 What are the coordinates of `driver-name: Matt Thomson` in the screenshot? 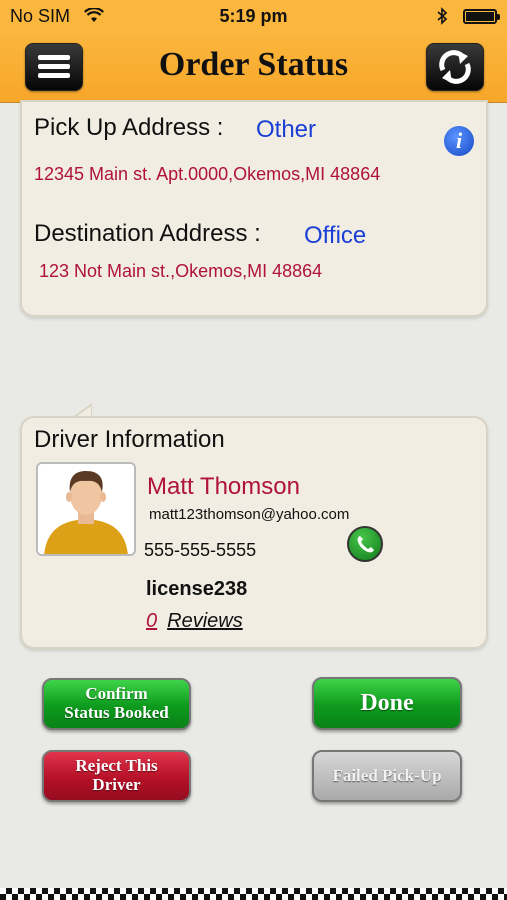 It's located at (223, 486).